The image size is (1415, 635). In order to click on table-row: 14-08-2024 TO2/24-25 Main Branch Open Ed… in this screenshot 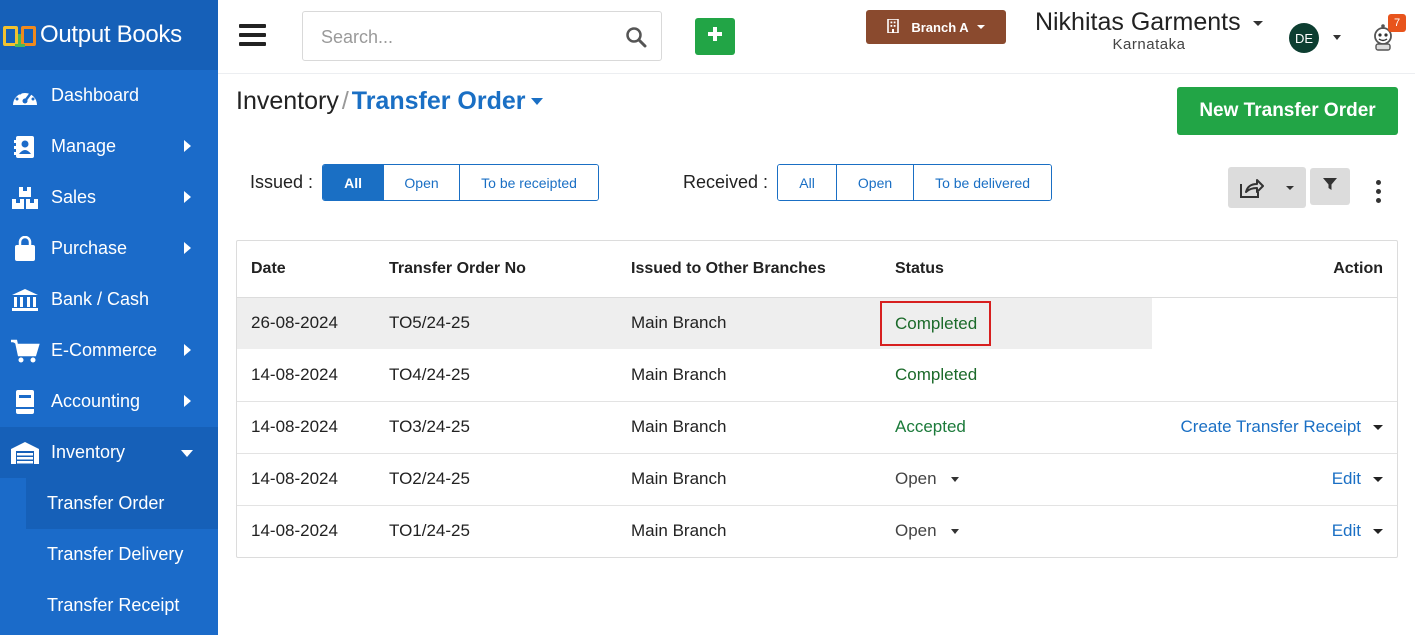, I will do `click(817, 479)`.